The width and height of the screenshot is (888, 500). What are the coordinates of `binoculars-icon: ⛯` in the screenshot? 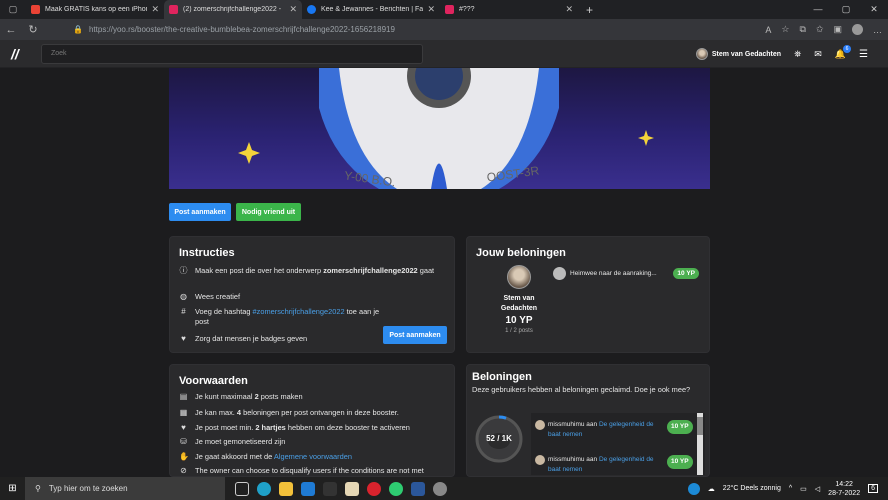 It's located at (797, 54).